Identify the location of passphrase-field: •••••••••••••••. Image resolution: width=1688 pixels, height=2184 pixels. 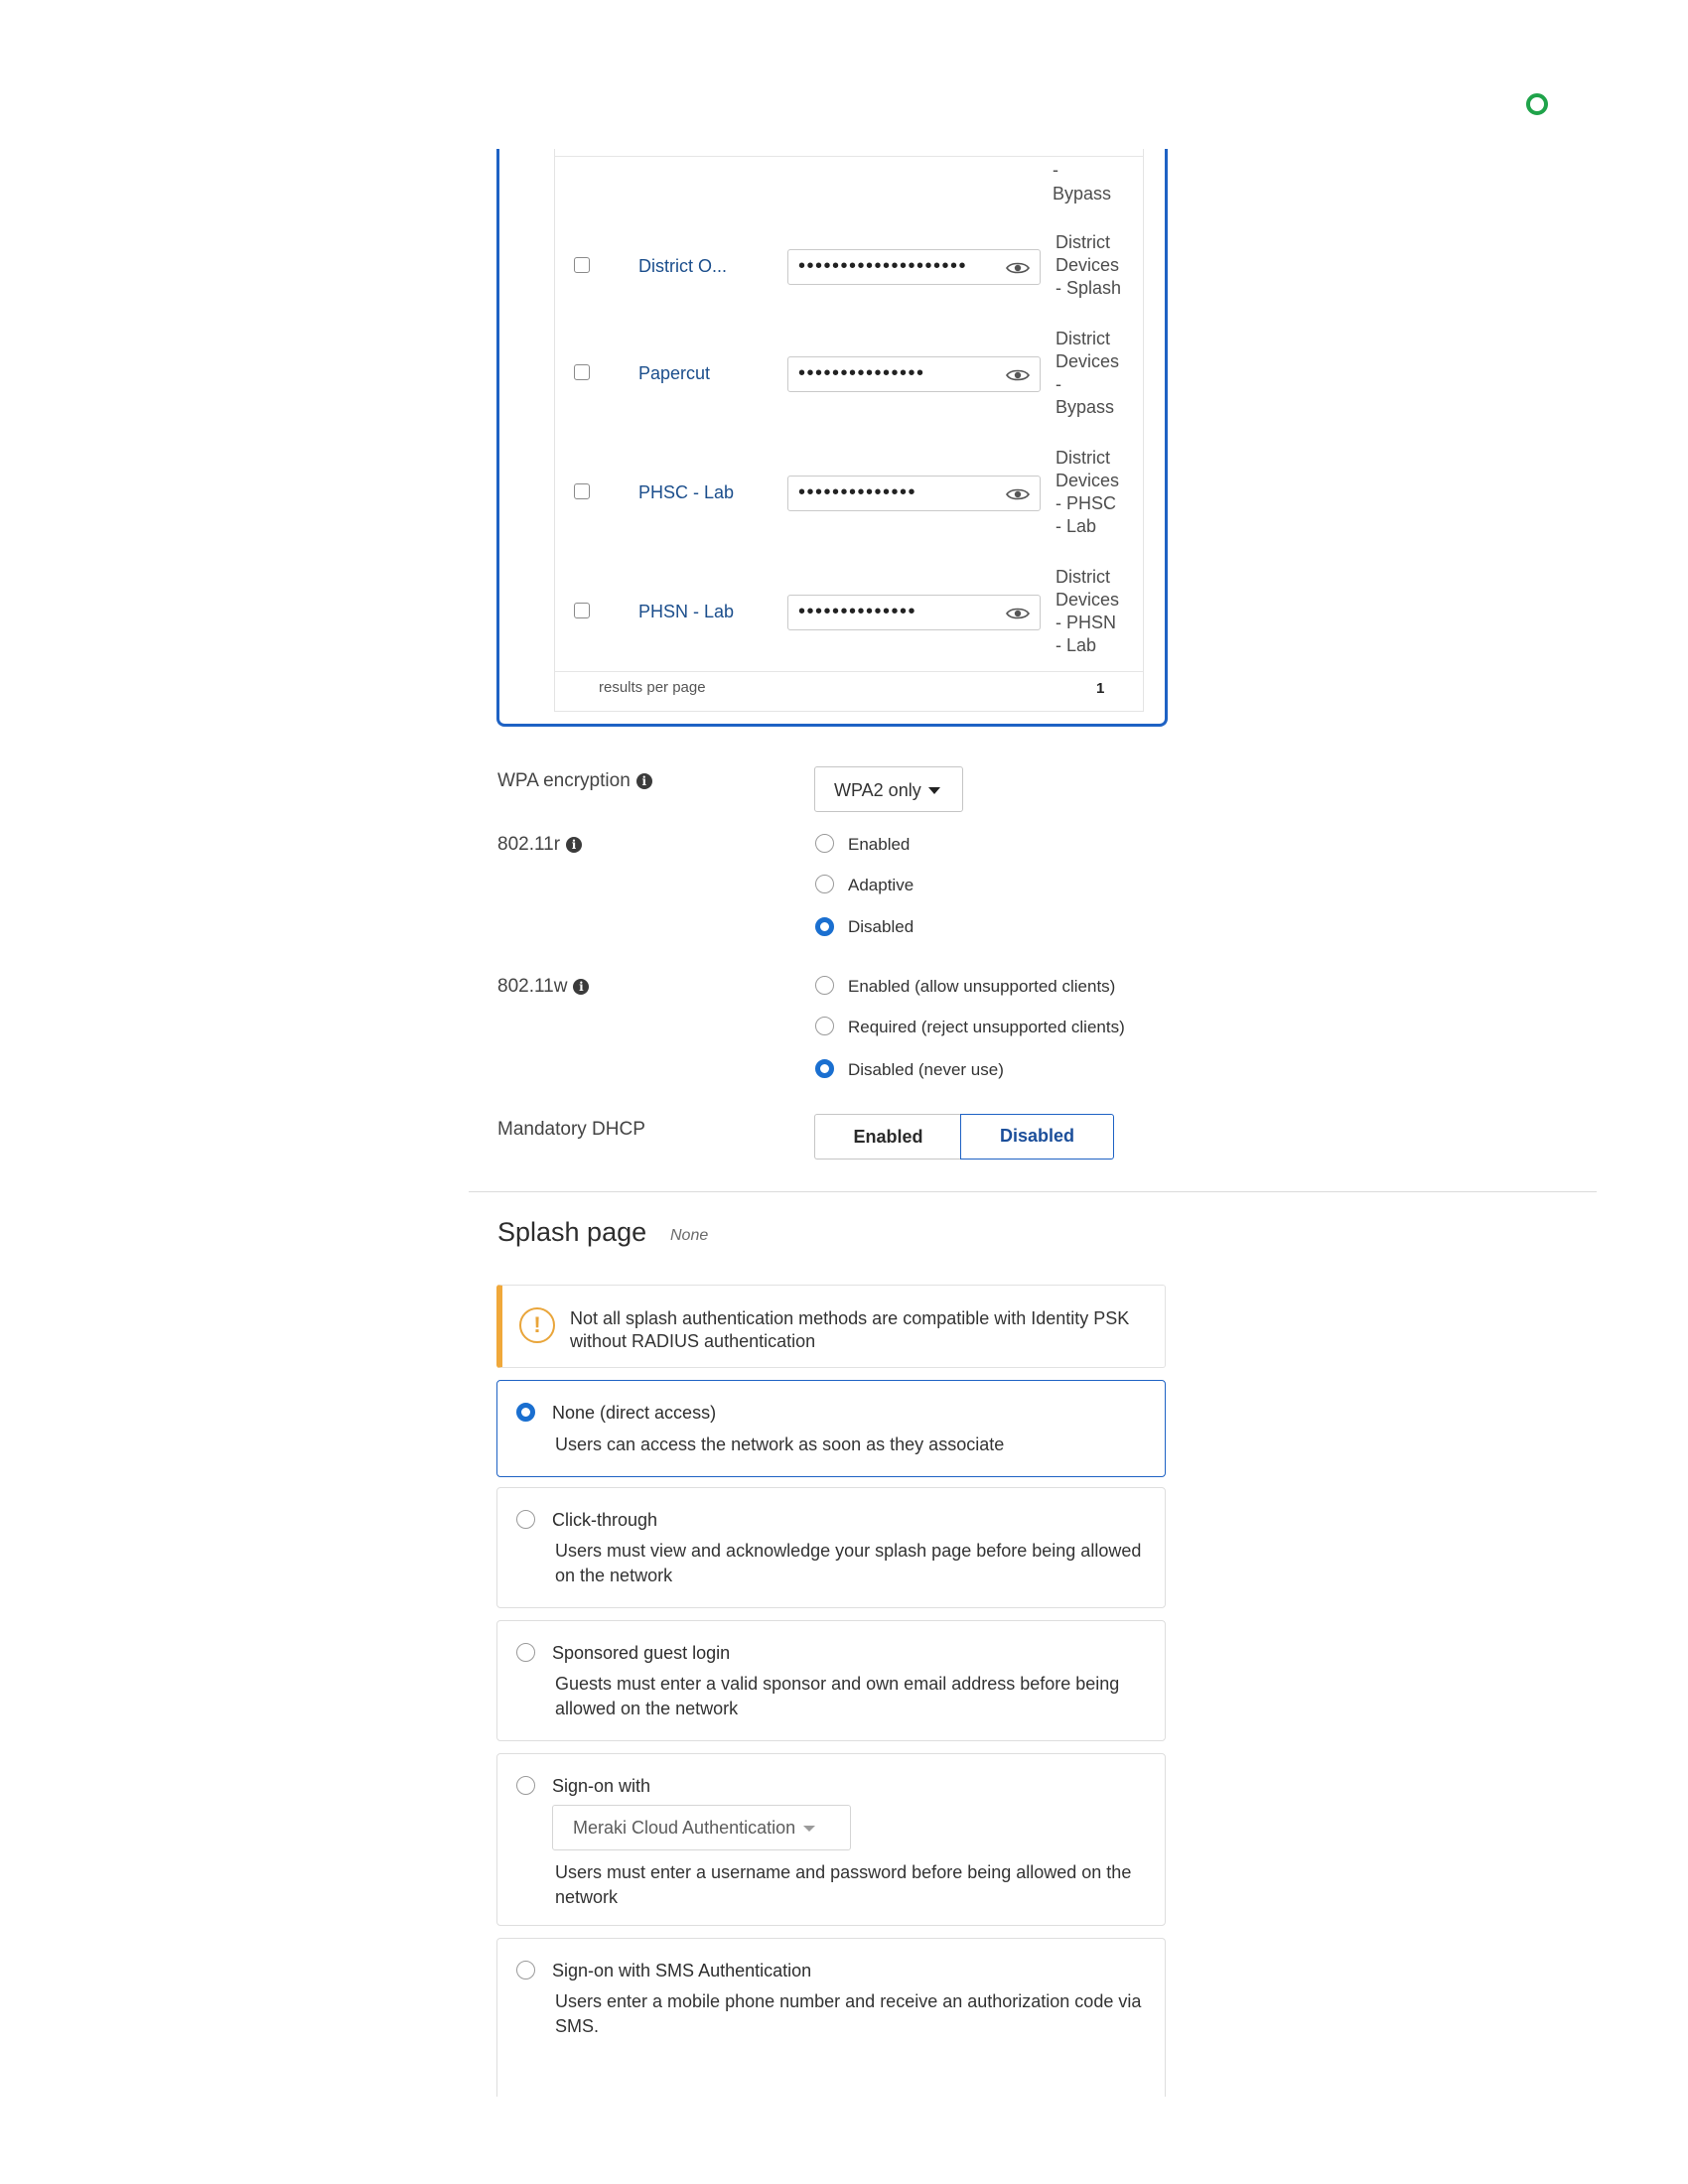
(914, 374).